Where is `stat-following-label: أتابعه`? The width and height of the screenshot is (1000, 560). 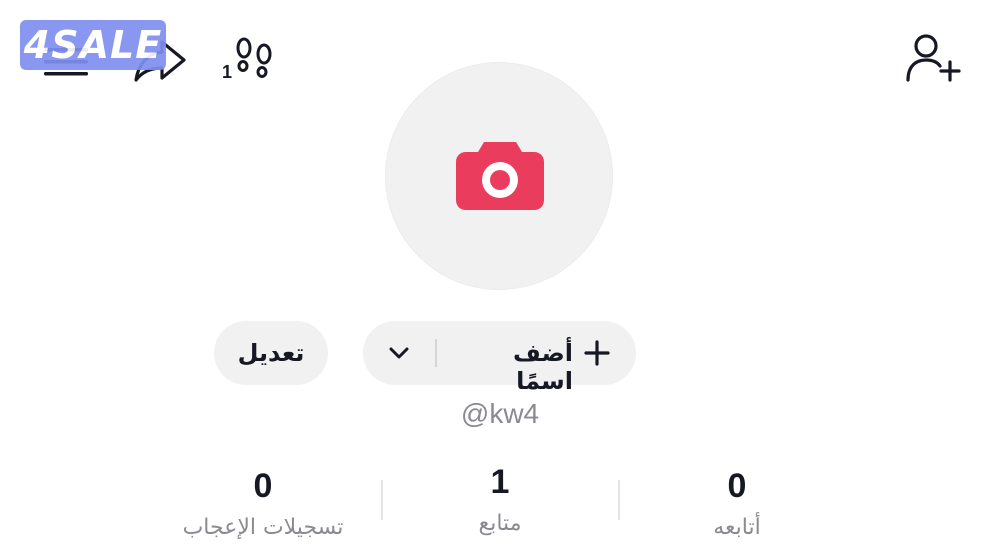 stat-following-label: أتابعه is located at coordinates (737, 527).